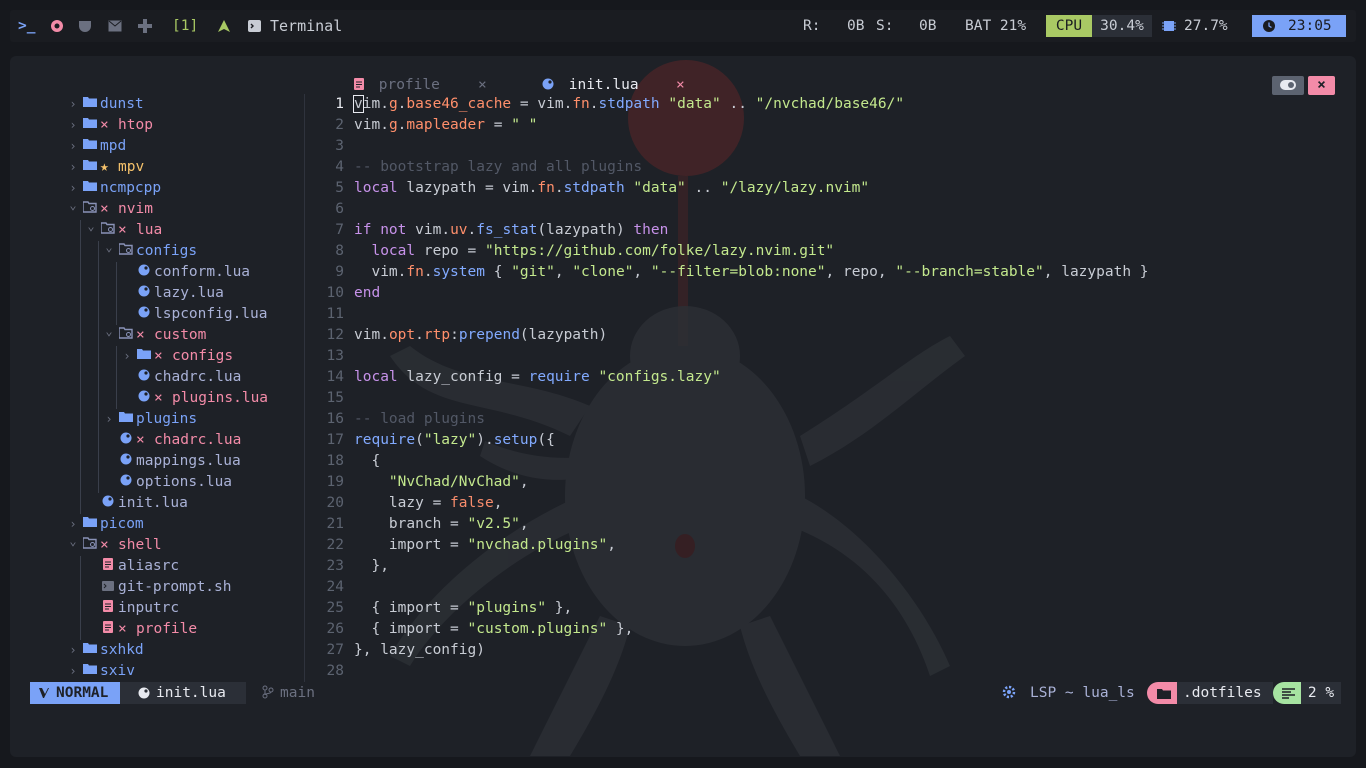 The height and width of the screenshot is (768, 1366). What do you see at coordinates (177, 314) in the screenshot?
I see `tree-file: lspconfig.lua` at bounding box center [177, 314].